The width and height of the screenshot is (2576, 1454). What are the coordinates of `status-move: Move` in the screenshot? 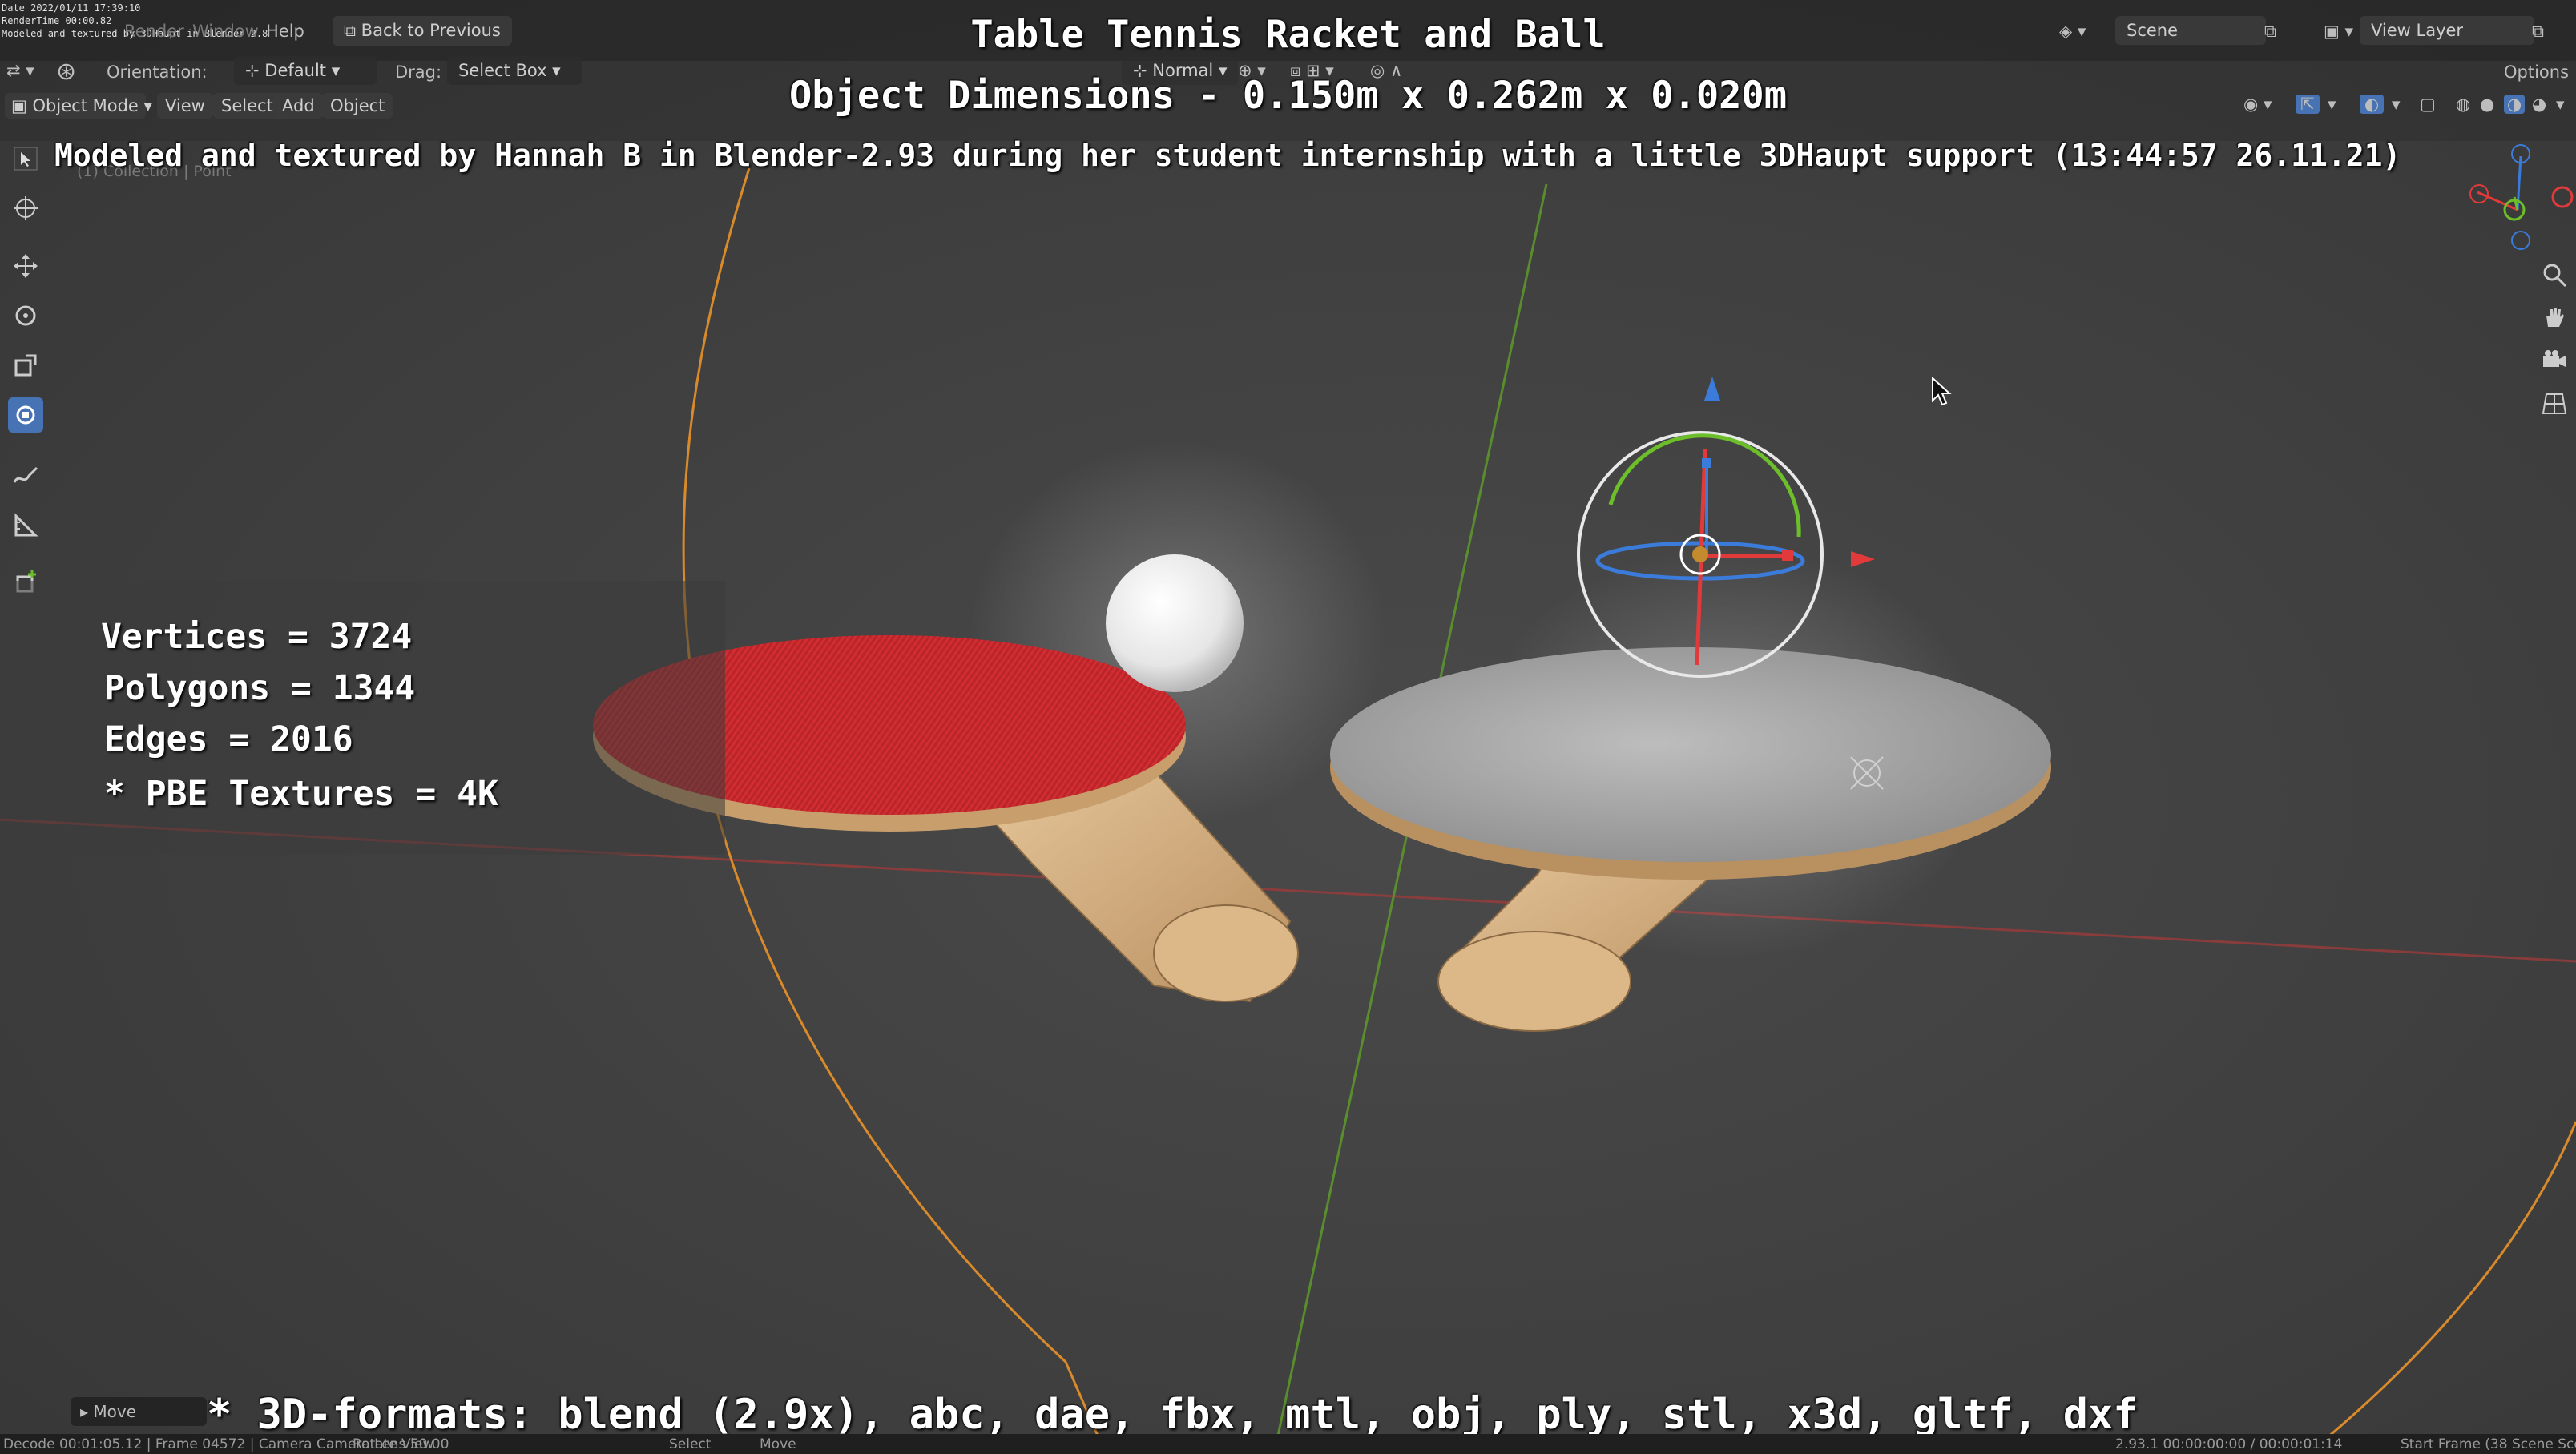 It's located at (778, 1444).